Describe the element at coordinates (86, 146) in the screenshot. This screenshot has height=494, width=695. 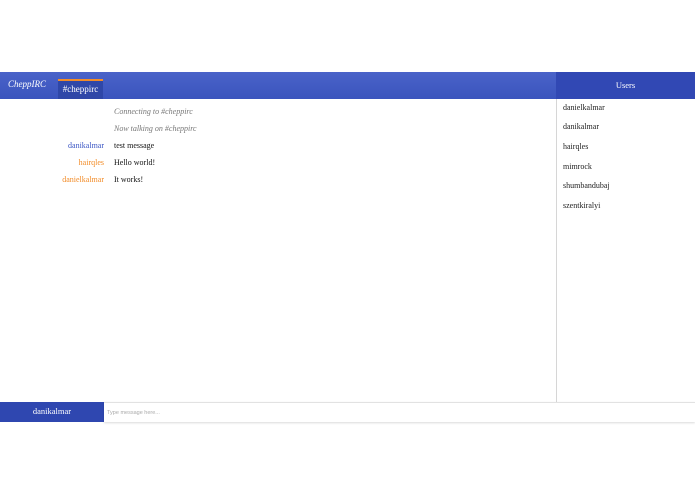
I see `message-nick: danikalmar` at that location.